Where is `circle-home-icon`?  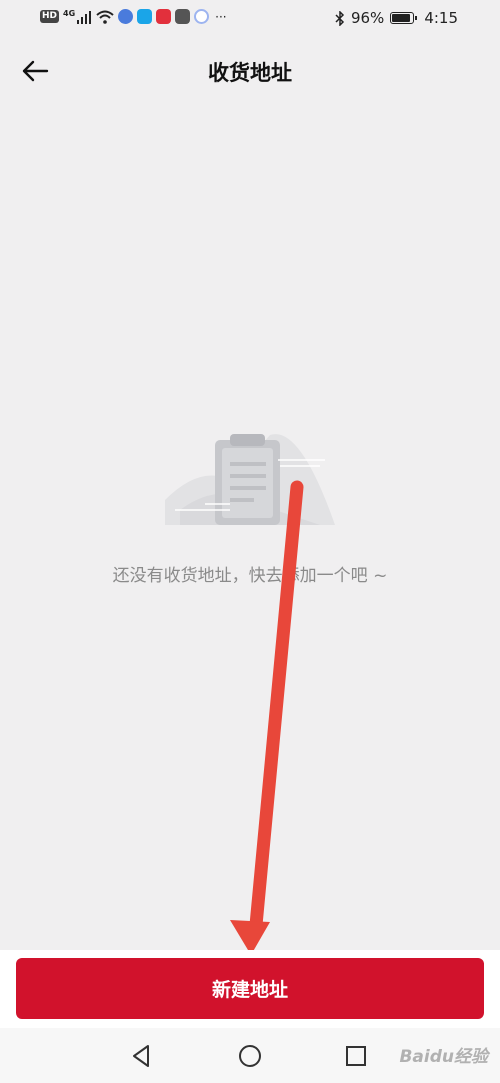
circle-home-icon is located at coordinates (250, 1056).